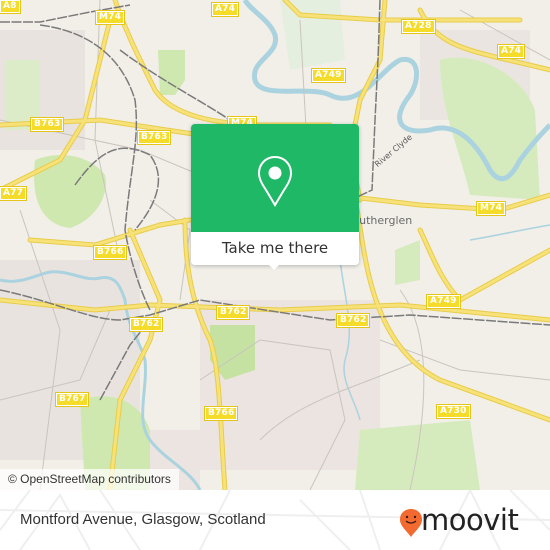  Describe the element at coordinates (418, 26) in the screenshot. I see `road-label-a728: A728` at that location.